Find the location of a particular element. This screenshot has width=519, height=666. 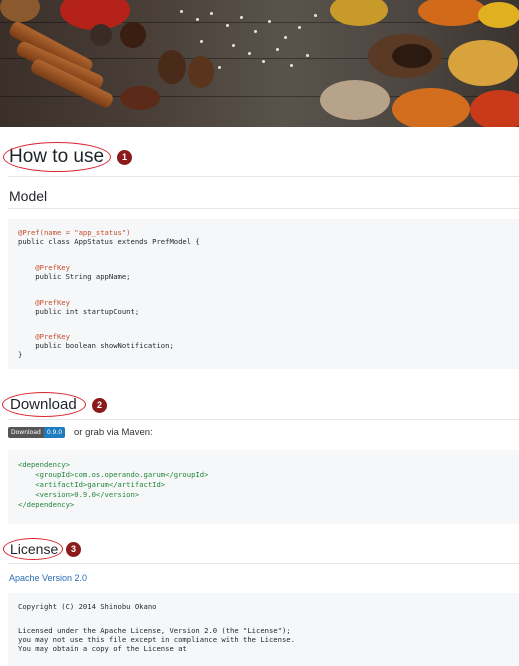

step-badge-1: 1 is located at coordinates (124, 157).